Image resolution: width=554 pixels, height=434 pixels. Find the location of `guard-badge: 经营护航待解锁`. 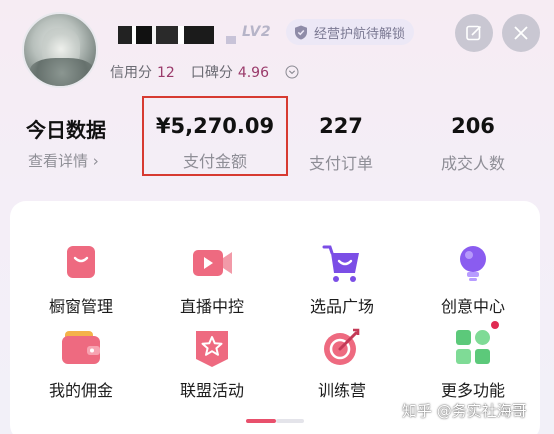

guard-badge: 经营护航待解锁 is located at coordinates (350, 32).